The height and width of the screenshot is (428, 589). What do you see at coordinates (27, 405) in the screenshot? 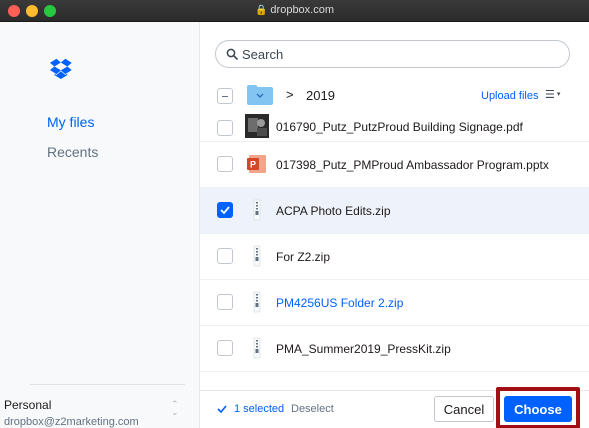
I see `account-name: Personal` at bounding box center [27, 405].